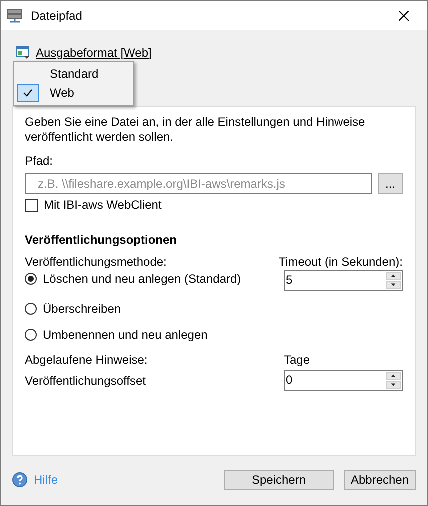  Describe the element at coordinates (404, 15) in the screenshot. I see `close-icon` at that location.